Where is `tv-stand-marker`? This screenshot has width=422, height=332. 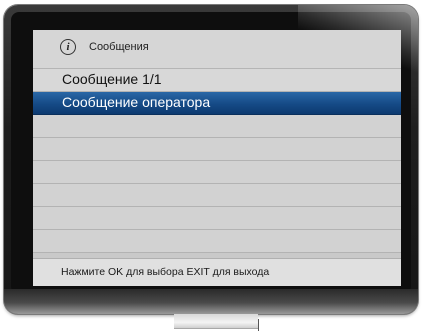
tv-stand-marker is located at coordinates (258, 325).